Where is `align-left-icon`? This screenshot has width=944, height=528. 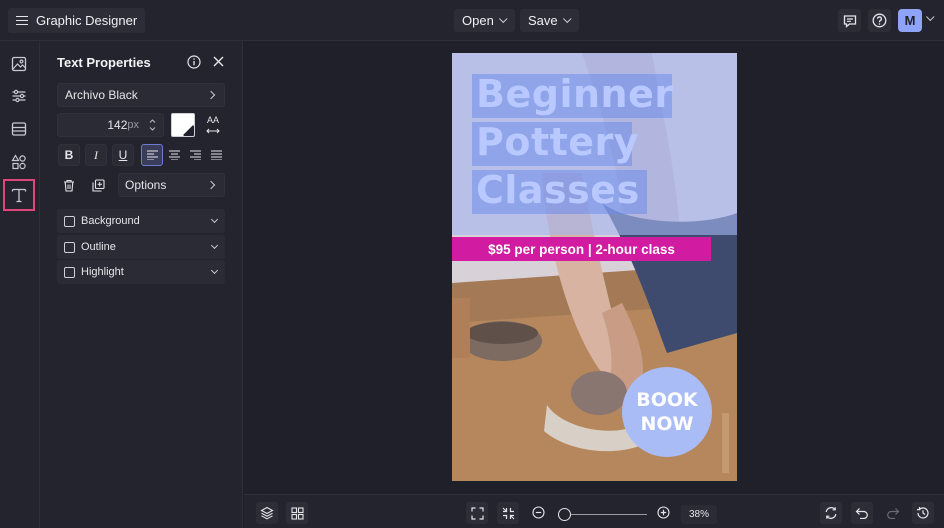
align-left-icon is located at coordinates (152, 155).